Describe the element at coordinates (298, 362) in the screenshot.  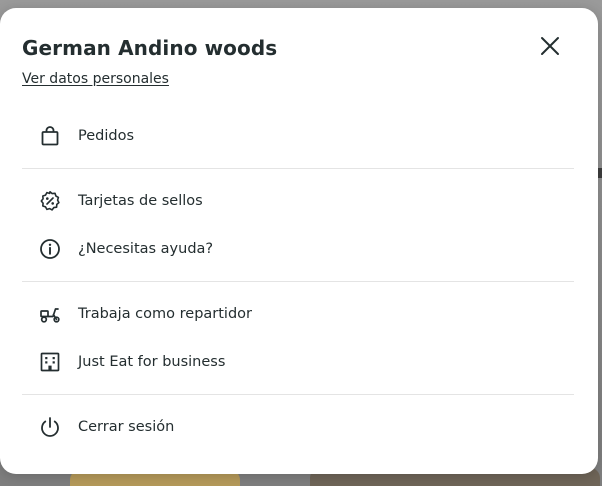
I see `menu-item-business: Just Eat for business` at that location.